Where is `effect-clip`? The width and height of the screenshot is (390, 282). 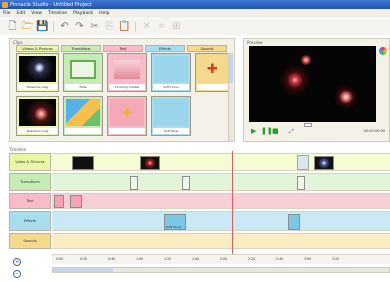
effect-clip is located at coordinates (294, 222).